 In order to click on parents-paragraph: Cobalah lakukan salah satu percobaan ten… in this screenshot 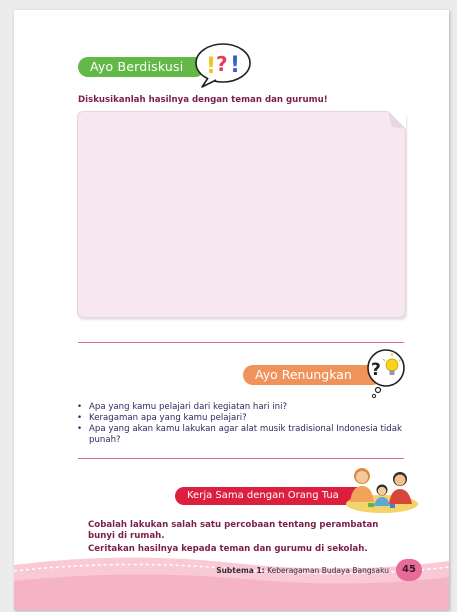, I will do `click(233, 530)`.